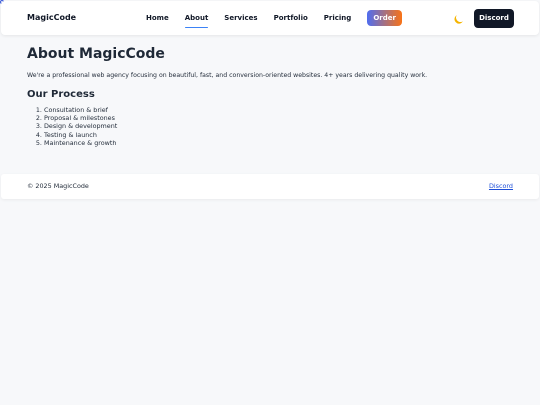 The image size is (540, 405). I want to click on process-step: Consultation & brief, so click(280, 110).